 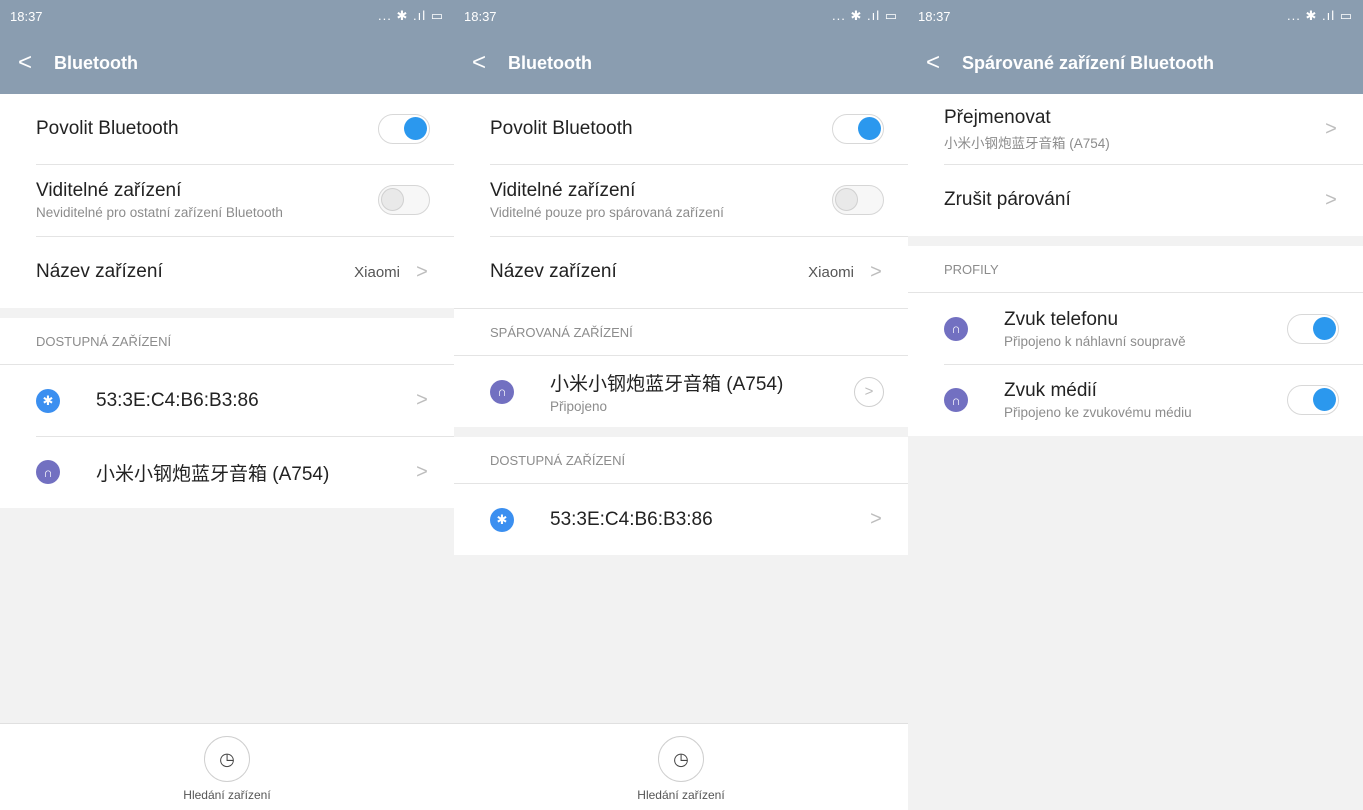 What do you see at coordinates (607, 212) in the screenshot?
I see `visible-device-sub: Viditelné pouze pro spárovaná zařízení` at bounding box center [607, 212].